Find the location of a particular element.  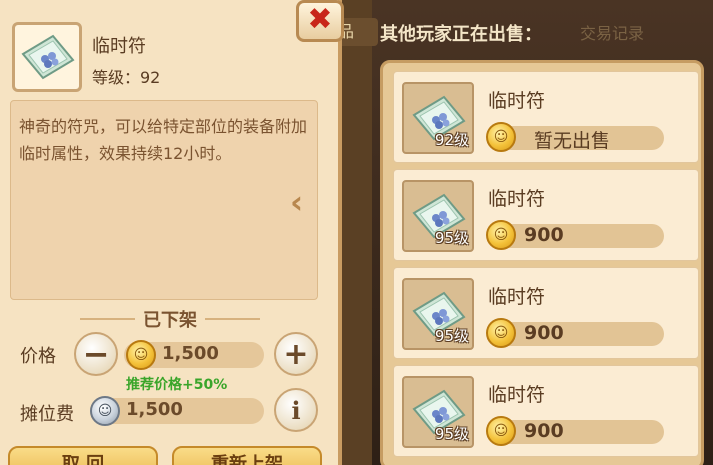

item-thumbnail: 92级 is located at coordinates (438, 118).